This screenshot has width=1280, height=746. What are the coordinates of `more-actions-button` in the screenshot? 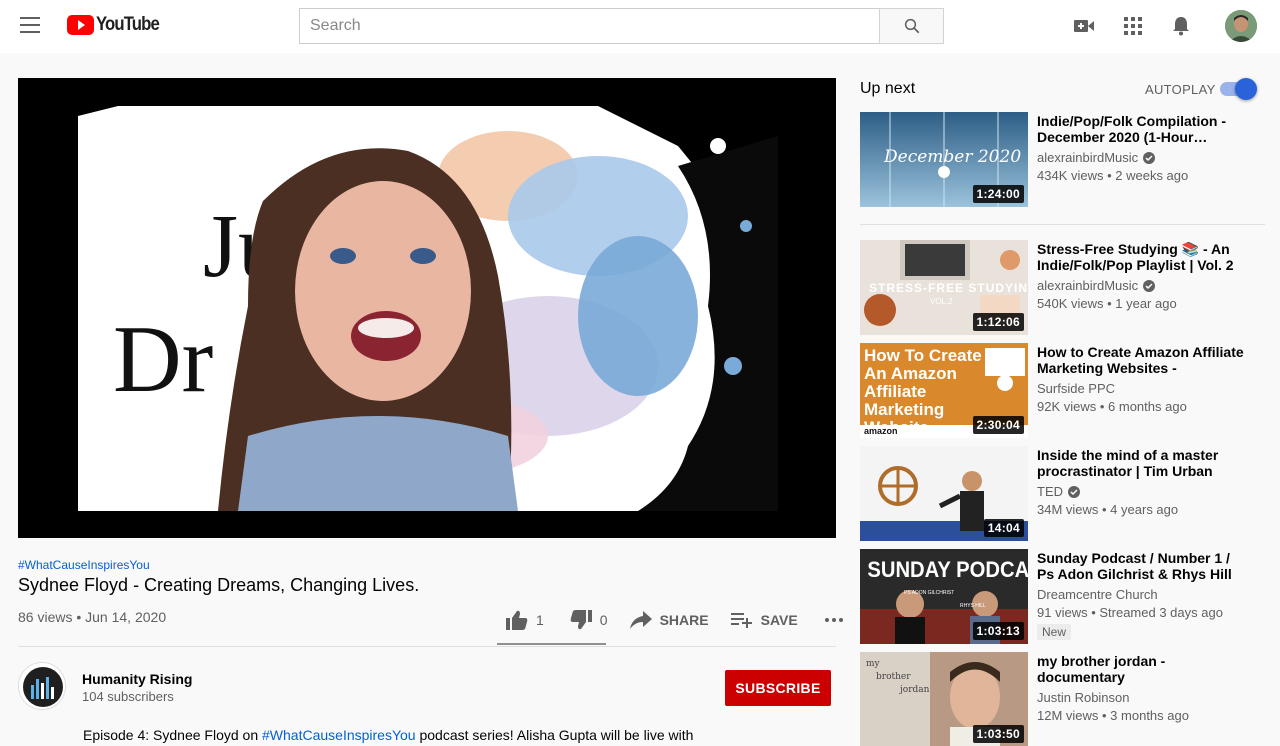 It's located at (834, 620).